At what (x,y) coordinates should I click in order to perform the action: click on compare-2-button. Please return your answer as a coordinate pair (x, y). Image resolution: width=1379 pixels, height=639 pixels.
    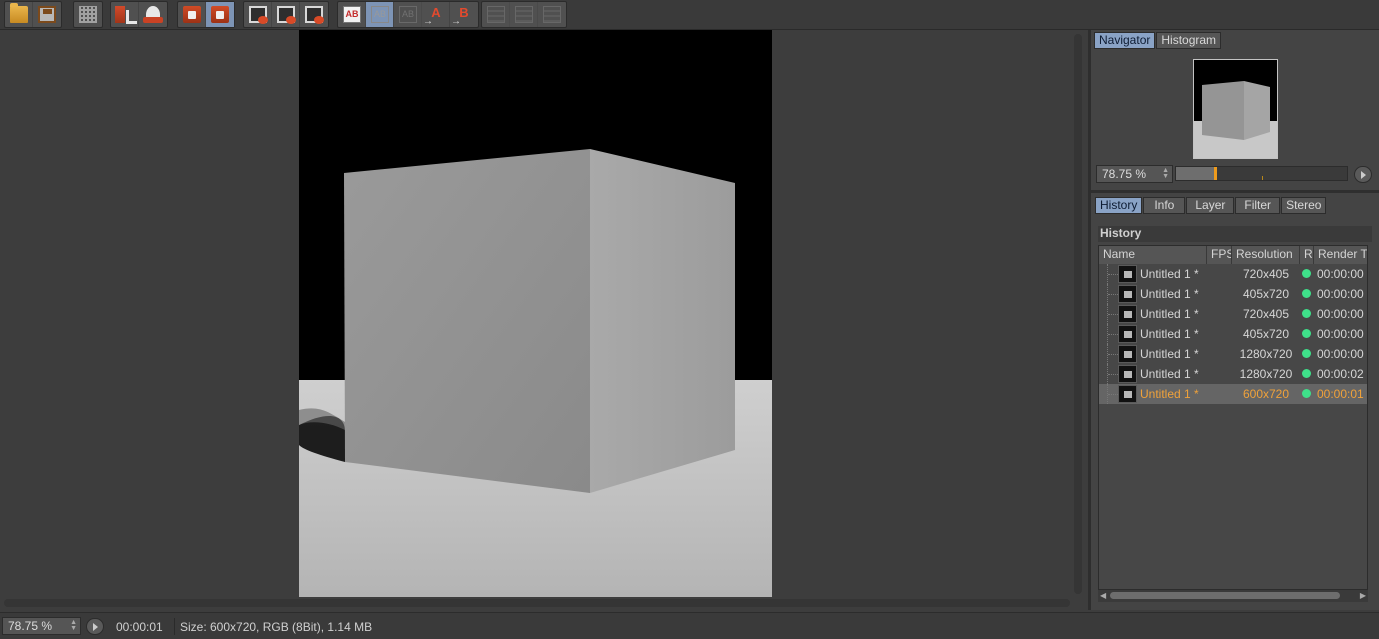
    Looking at the image, I should click on (524, 14).